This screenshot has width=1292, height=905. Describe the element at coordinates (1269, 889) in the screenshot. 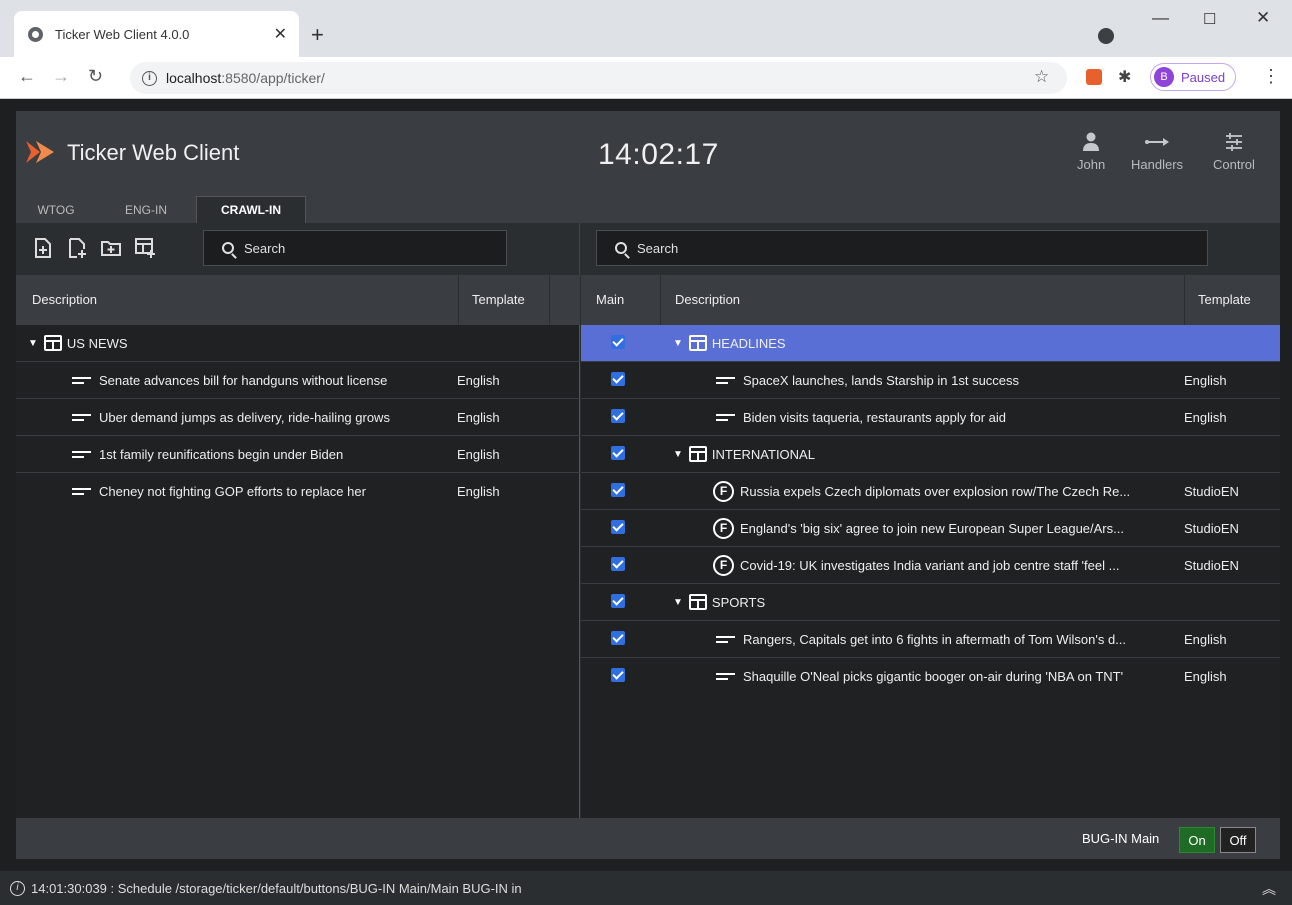

I see `chevron-up-icon: ︽` at that location.